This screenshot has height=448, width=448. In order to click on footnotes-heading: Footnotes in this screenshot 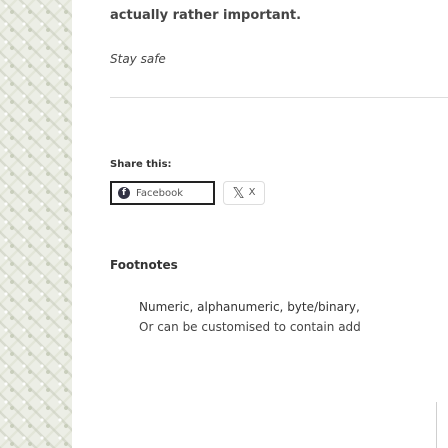, I will do `click(144, 265)`.